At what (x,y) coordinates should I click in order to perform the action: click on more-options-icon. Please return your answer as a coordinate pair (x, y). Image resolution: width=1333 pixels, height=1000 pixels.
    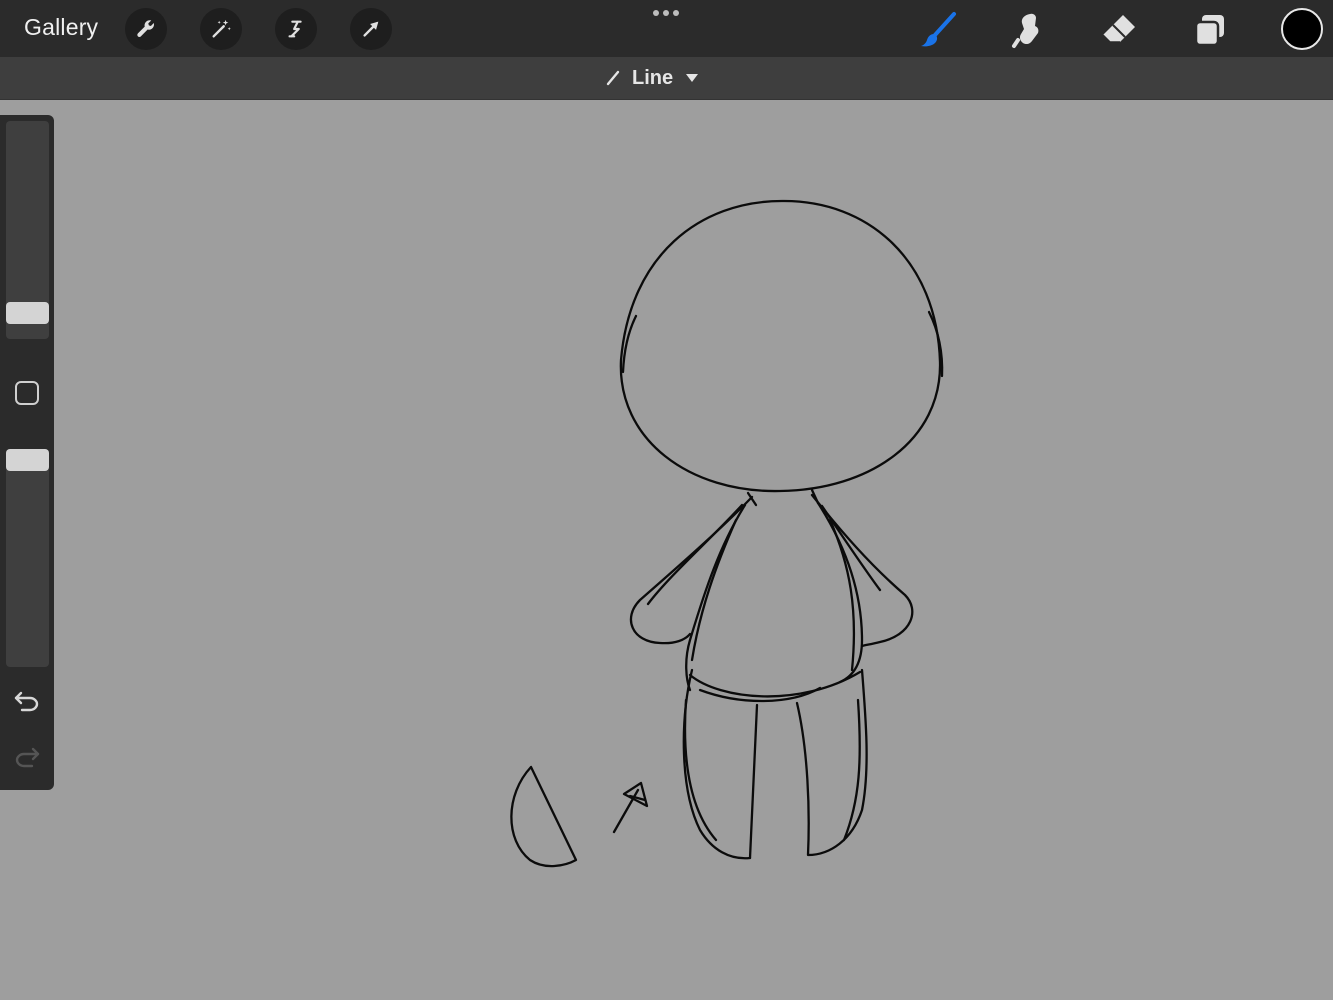
    Looking at the image, I should click on (667, 13).